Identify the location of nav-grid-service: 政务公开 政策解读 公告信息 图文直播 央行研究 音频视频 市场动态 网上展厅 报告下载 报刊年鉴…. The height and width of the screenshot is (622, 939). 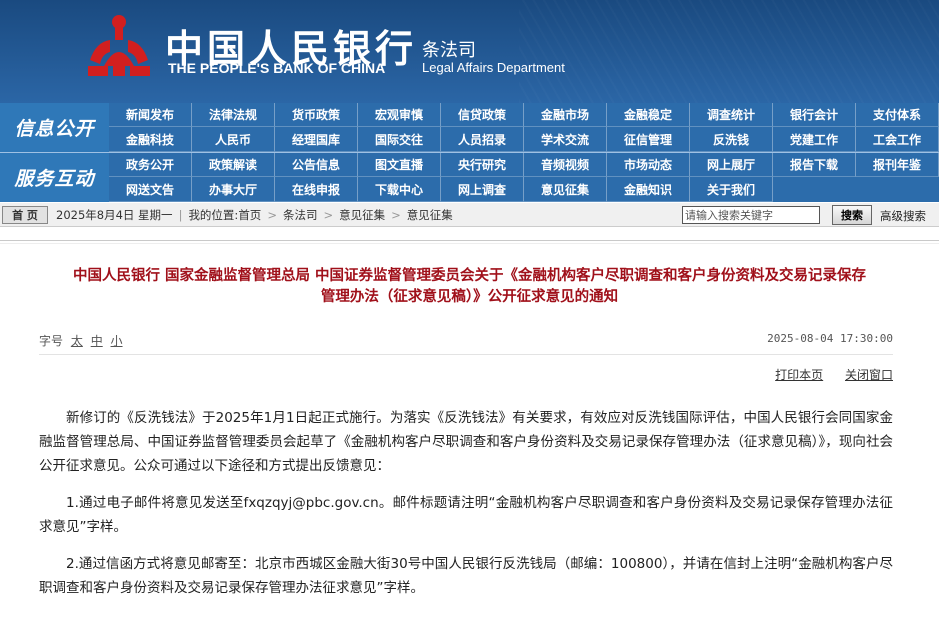
(524, 177).